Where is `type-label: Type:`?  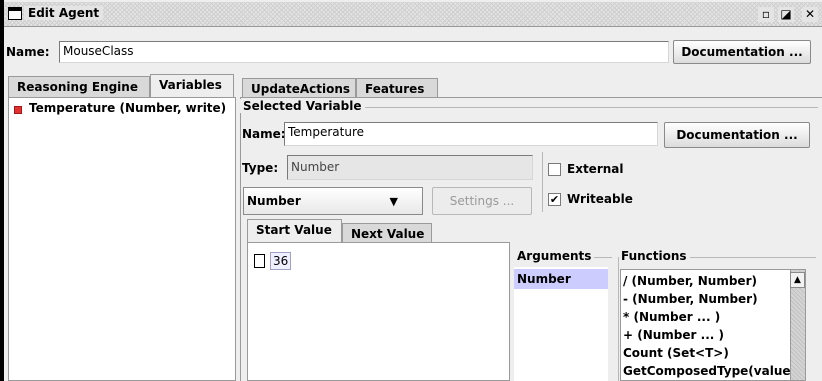
type-label: Type: is located at coordinates (260, 168).